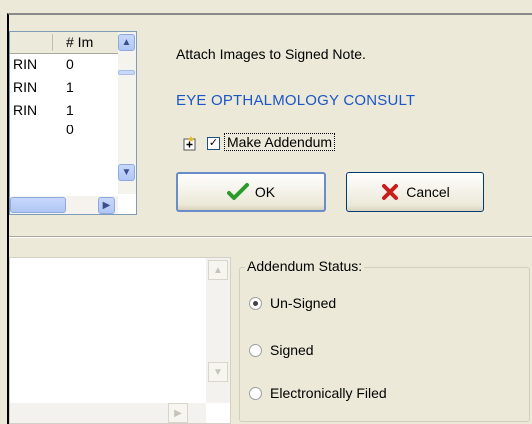 The width and height of the screenshot is (532, 424). I want to click on close-icon, so click(390, 192).